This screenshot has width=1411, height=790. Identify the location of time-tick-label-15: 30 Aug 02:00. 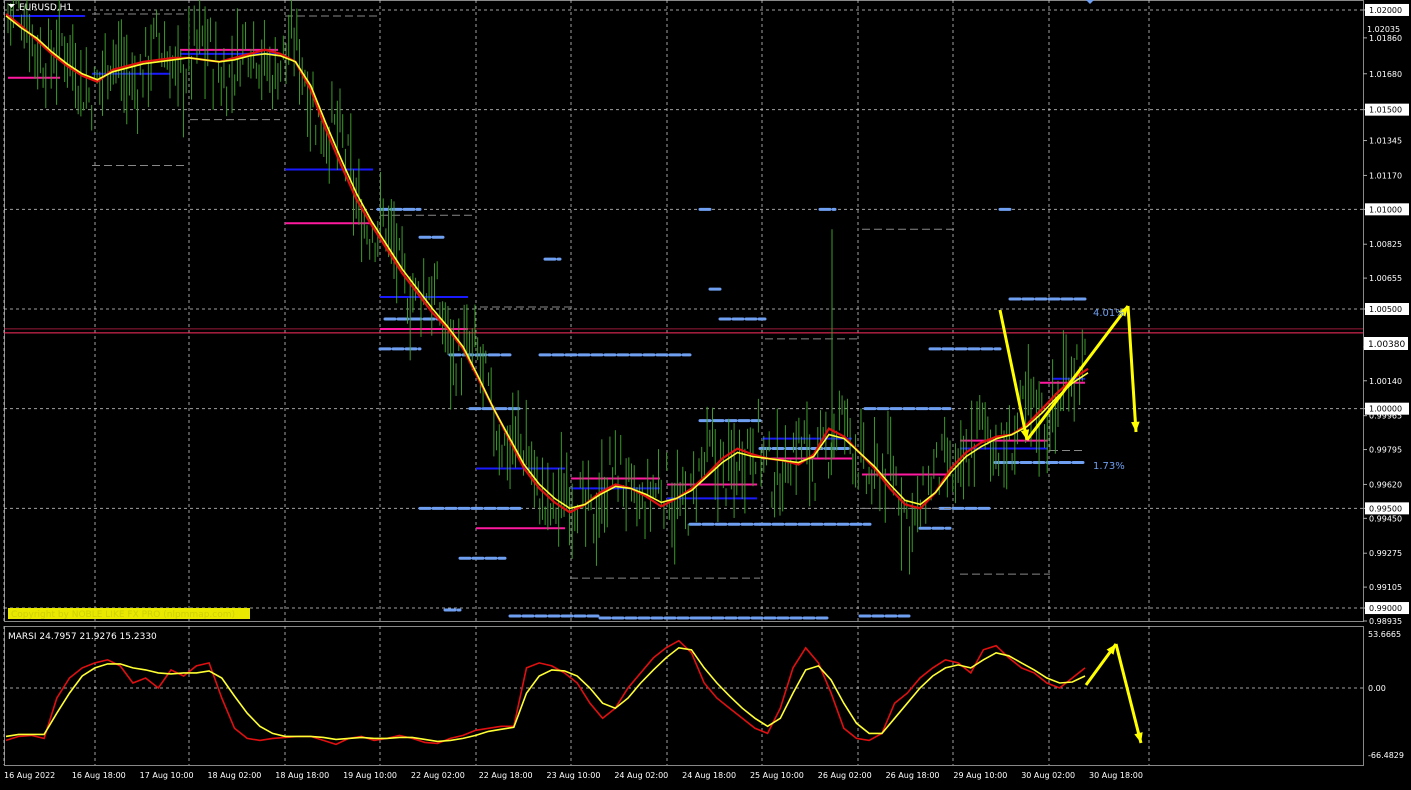
(1048, 775).